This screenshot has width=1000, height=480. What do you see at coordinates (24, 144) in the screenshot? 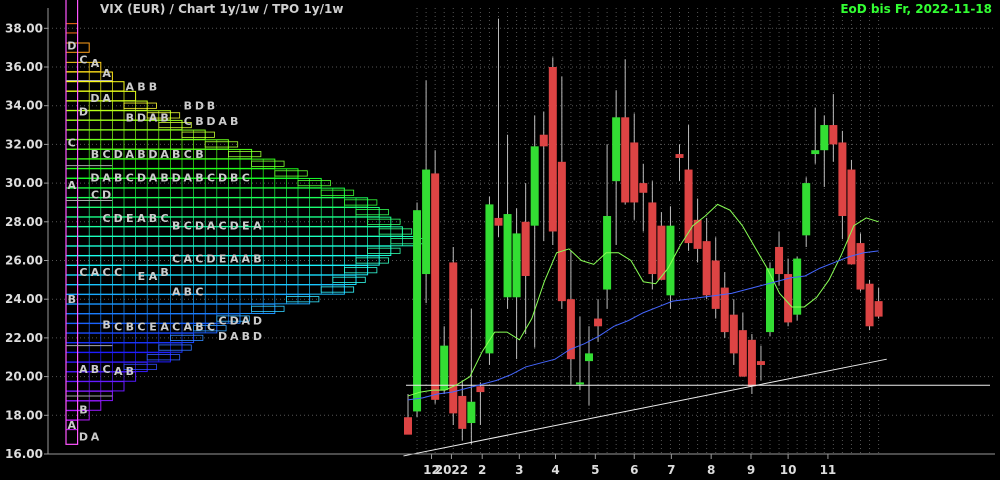
I see `y-tick-label: 32.00` at bounding box center [24, 144].